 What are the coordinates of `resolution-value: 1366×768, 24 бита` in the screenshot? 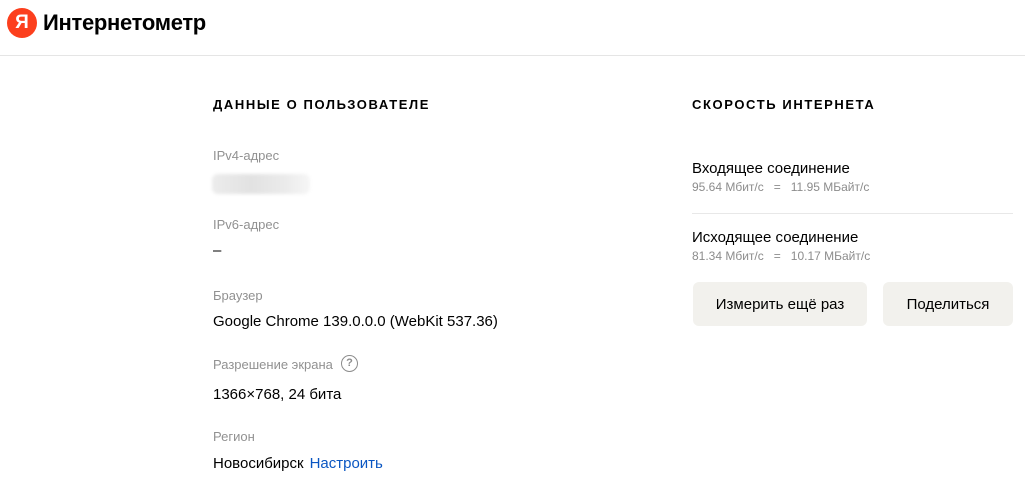 It's located at (277, 394).